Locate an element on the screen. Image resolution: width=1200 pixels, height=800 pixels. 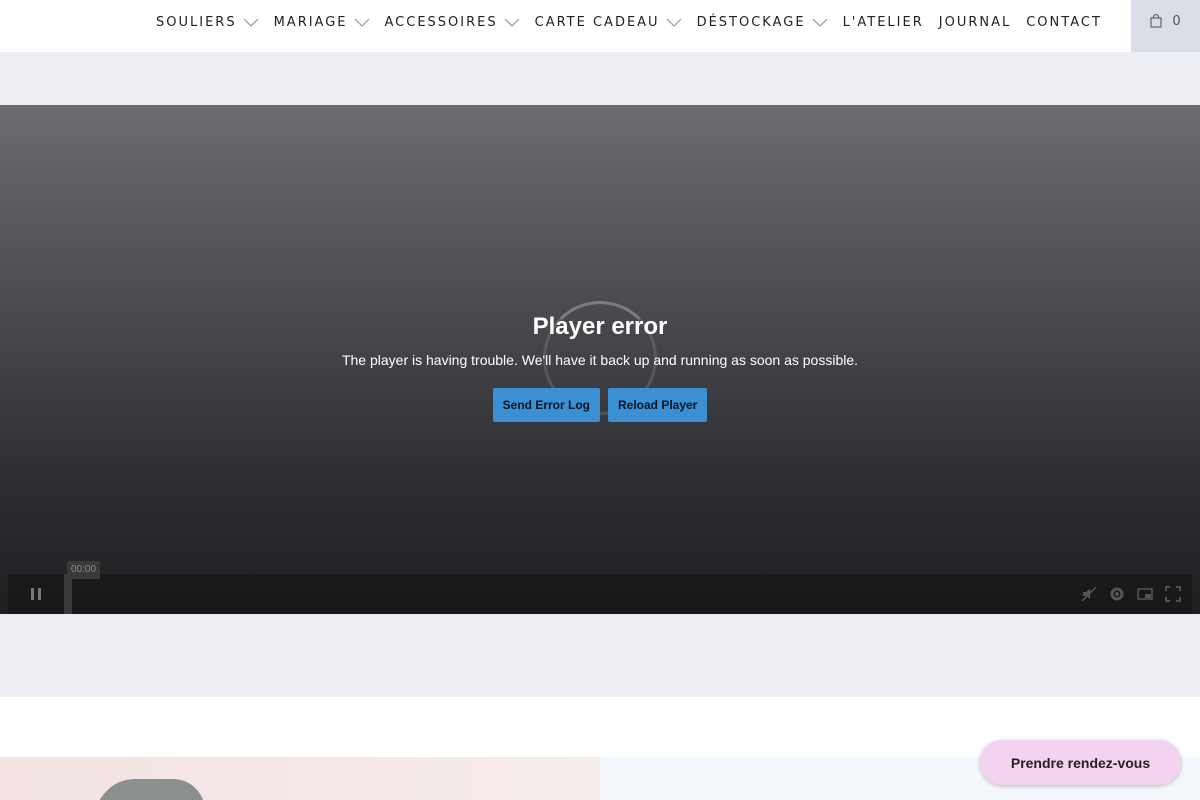
pause-icon is located at coordinates (36, 594).